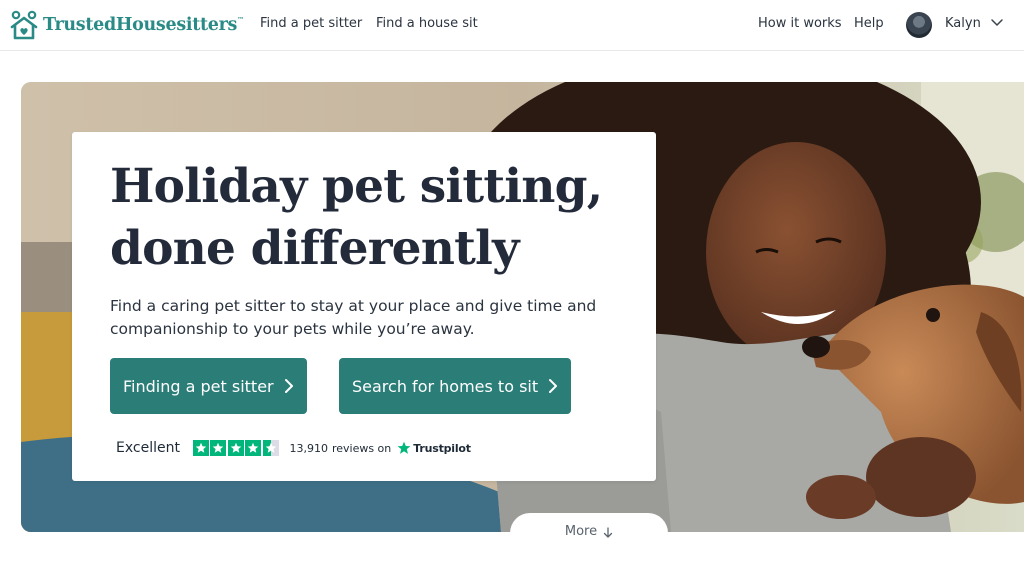 The image size is (1024, 564). What do you see at coordinates (308, 448) in the screenshot?
I see `review-count: 13,910` at bounding box center [308, 448].